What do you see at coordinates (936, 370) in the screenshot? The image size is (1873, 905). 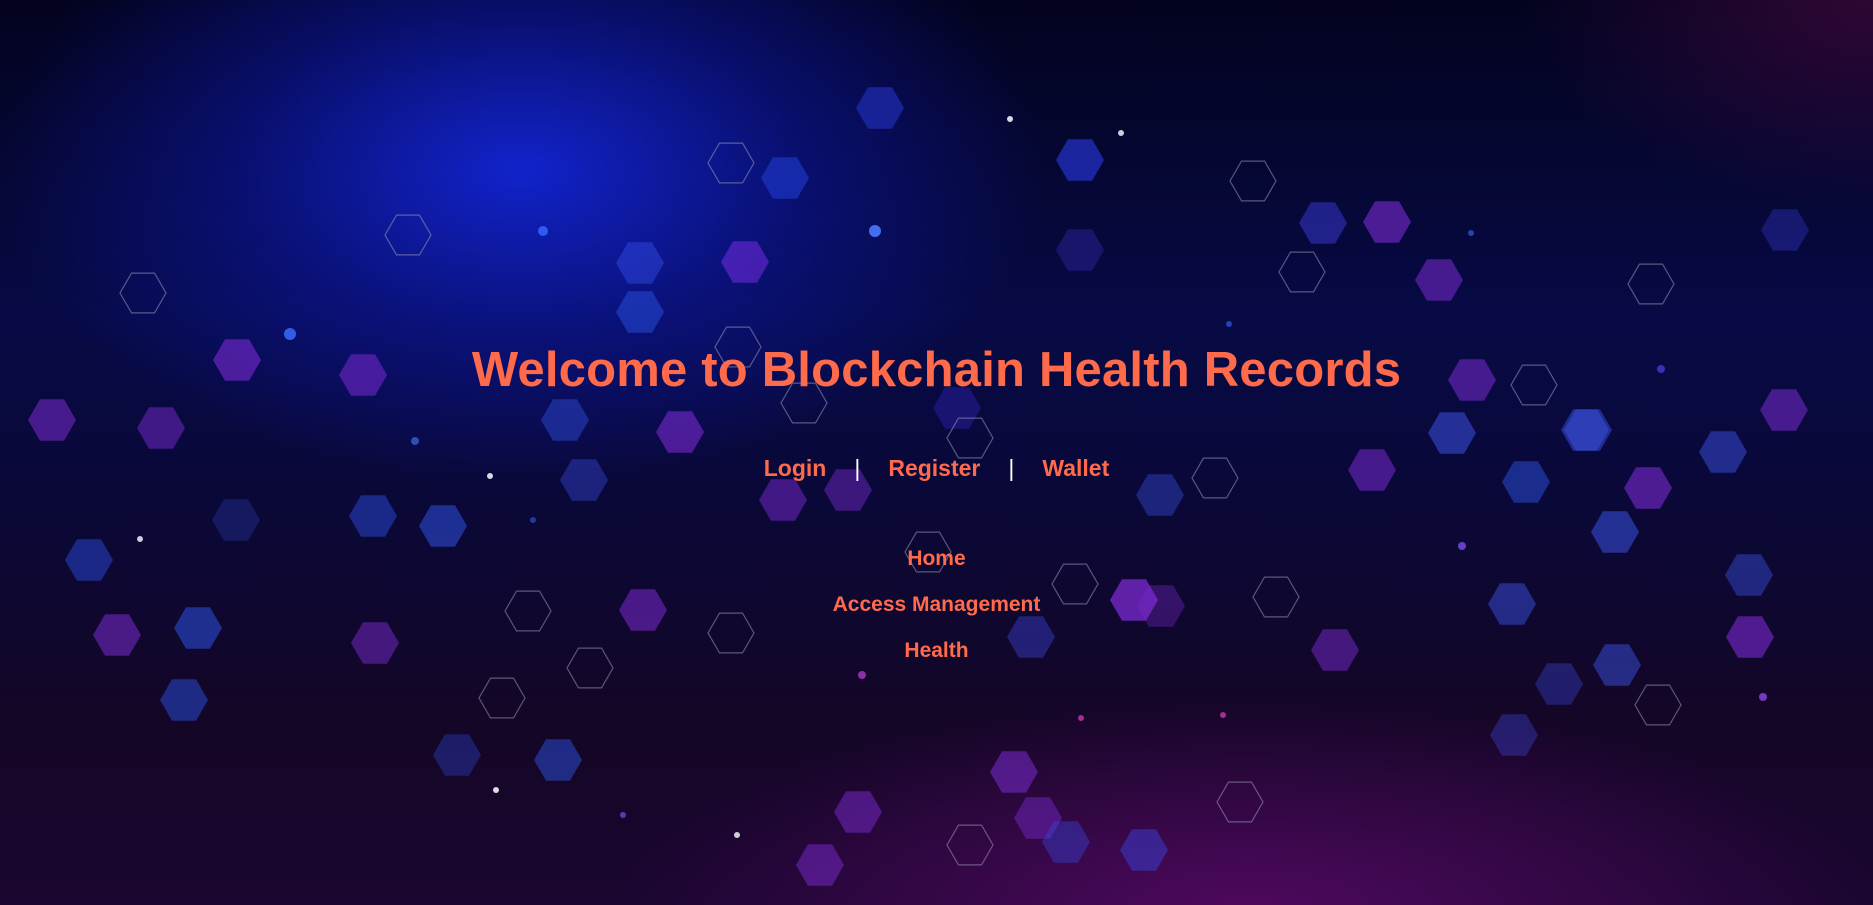 I see `page-title: Welcome to Blockchain Health Records` at bounding box center [936, 370].